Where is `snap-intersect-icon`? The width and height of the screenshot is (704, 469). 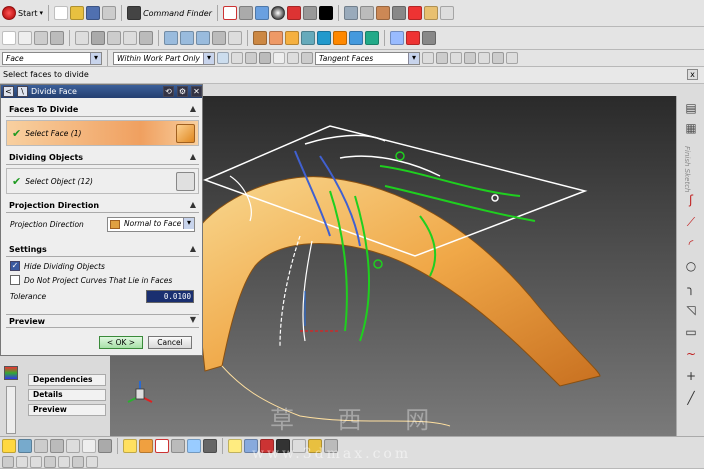 snap-intersect-icon is located at coordinates (498, 58).